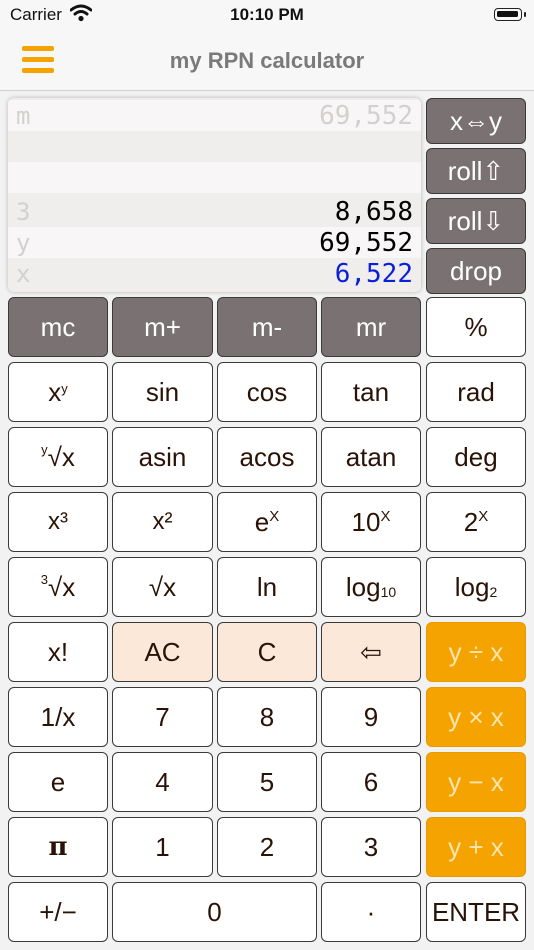 The height and width of the screenshot is (950, 534). What do you see at coordinates (23, 116) in the screenshot?
I see `memory-label: m` at bounding box center [23, 116].